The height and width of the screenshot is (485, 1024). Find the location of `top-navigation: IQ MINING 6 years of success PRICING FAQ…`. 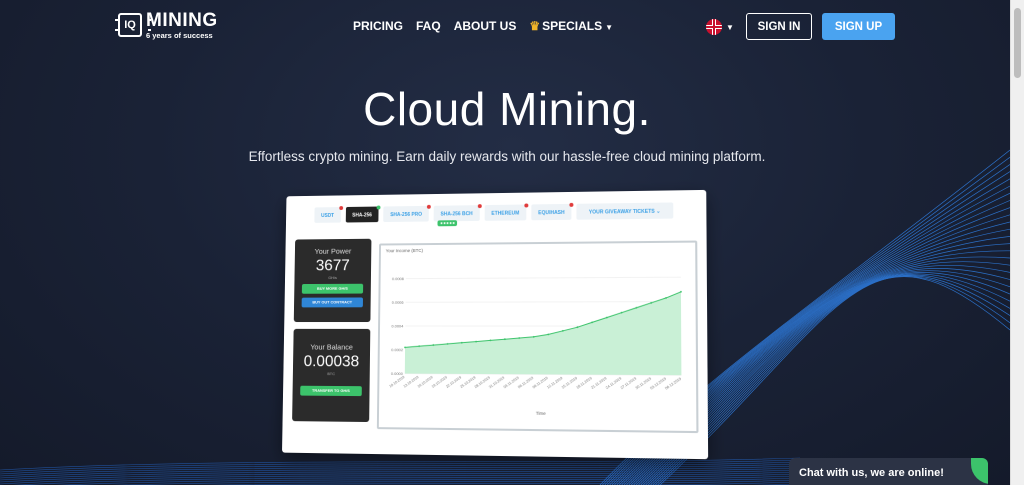

top-navigation: IQ MINING 6 years of success PRICING FAQ… is located at coordinates (505, 27).